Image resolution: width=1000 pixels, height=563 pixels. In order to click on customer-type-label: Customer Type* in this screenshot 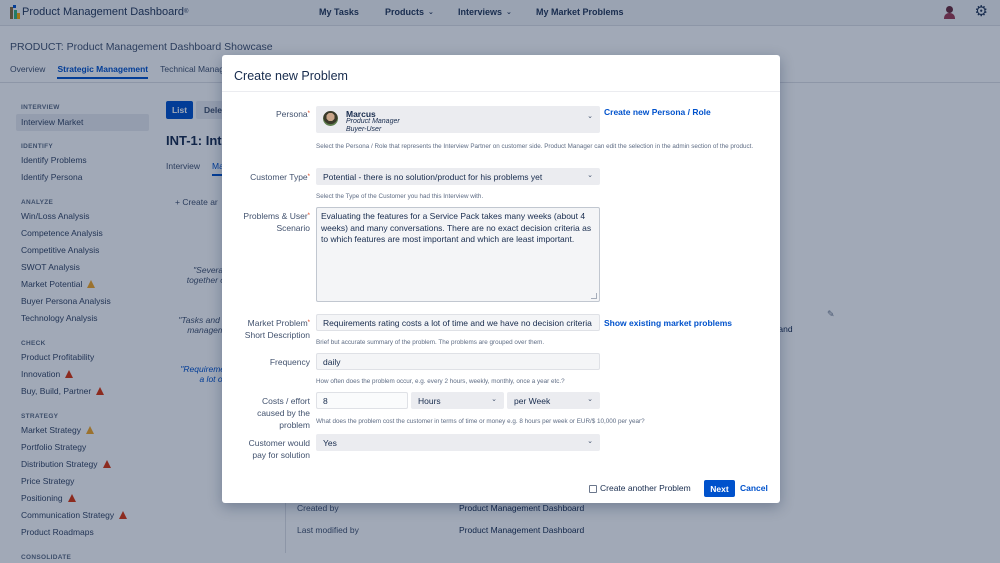, I will do `click(280, 177)`.